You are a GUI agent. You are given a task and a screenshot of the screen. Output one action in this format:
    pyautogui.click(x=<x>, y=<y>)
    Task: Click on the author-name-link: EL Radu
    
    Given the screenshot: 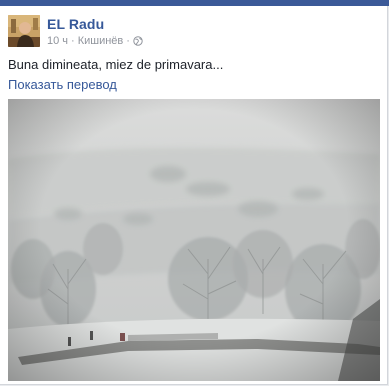 What is the action you would take?
    pyautogui.click(x=75, y=24)
    